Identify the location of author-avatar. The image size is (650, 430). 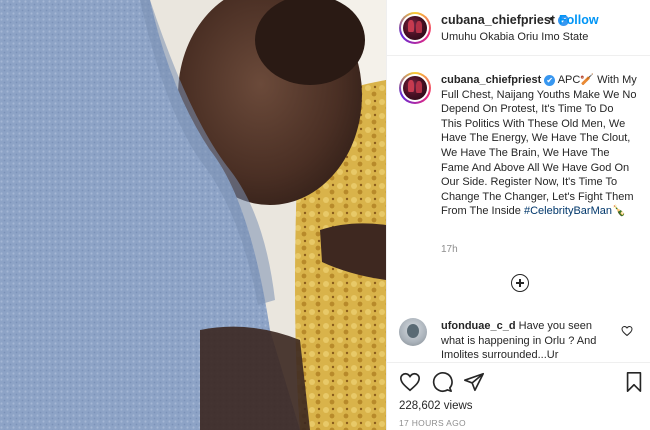
(415, 28).